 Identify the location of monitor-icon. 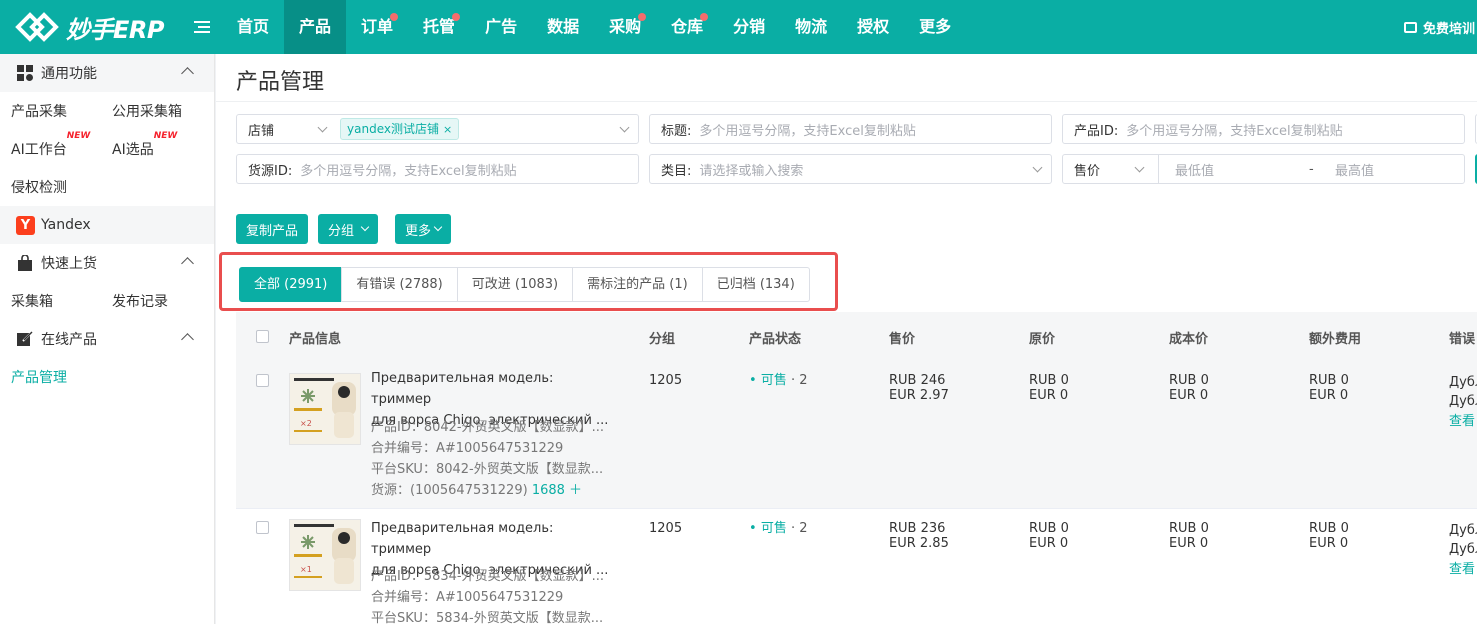
(1410, 27).